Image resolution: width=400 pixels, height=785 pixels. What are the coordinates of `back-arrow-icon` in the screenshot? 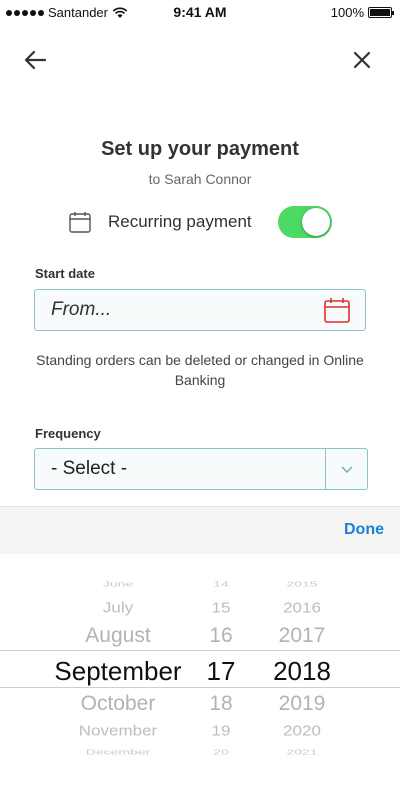 It's located at (36, 60).